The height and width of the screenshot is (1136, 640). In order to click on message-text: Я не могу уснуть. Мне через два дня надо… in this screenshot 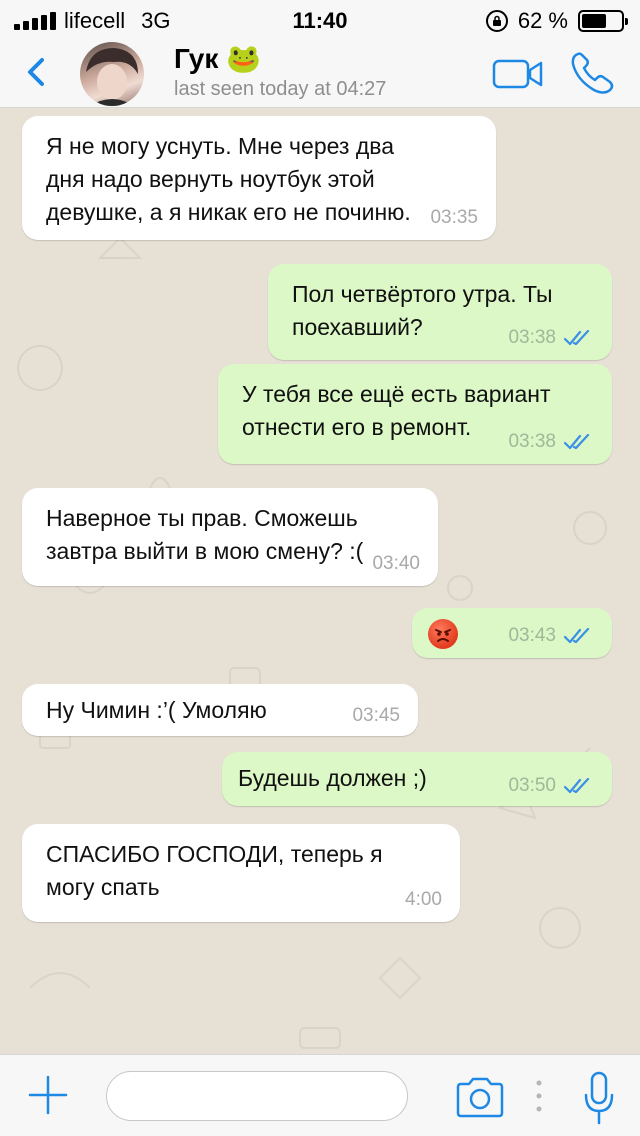, I will do `click(228, 179)`.